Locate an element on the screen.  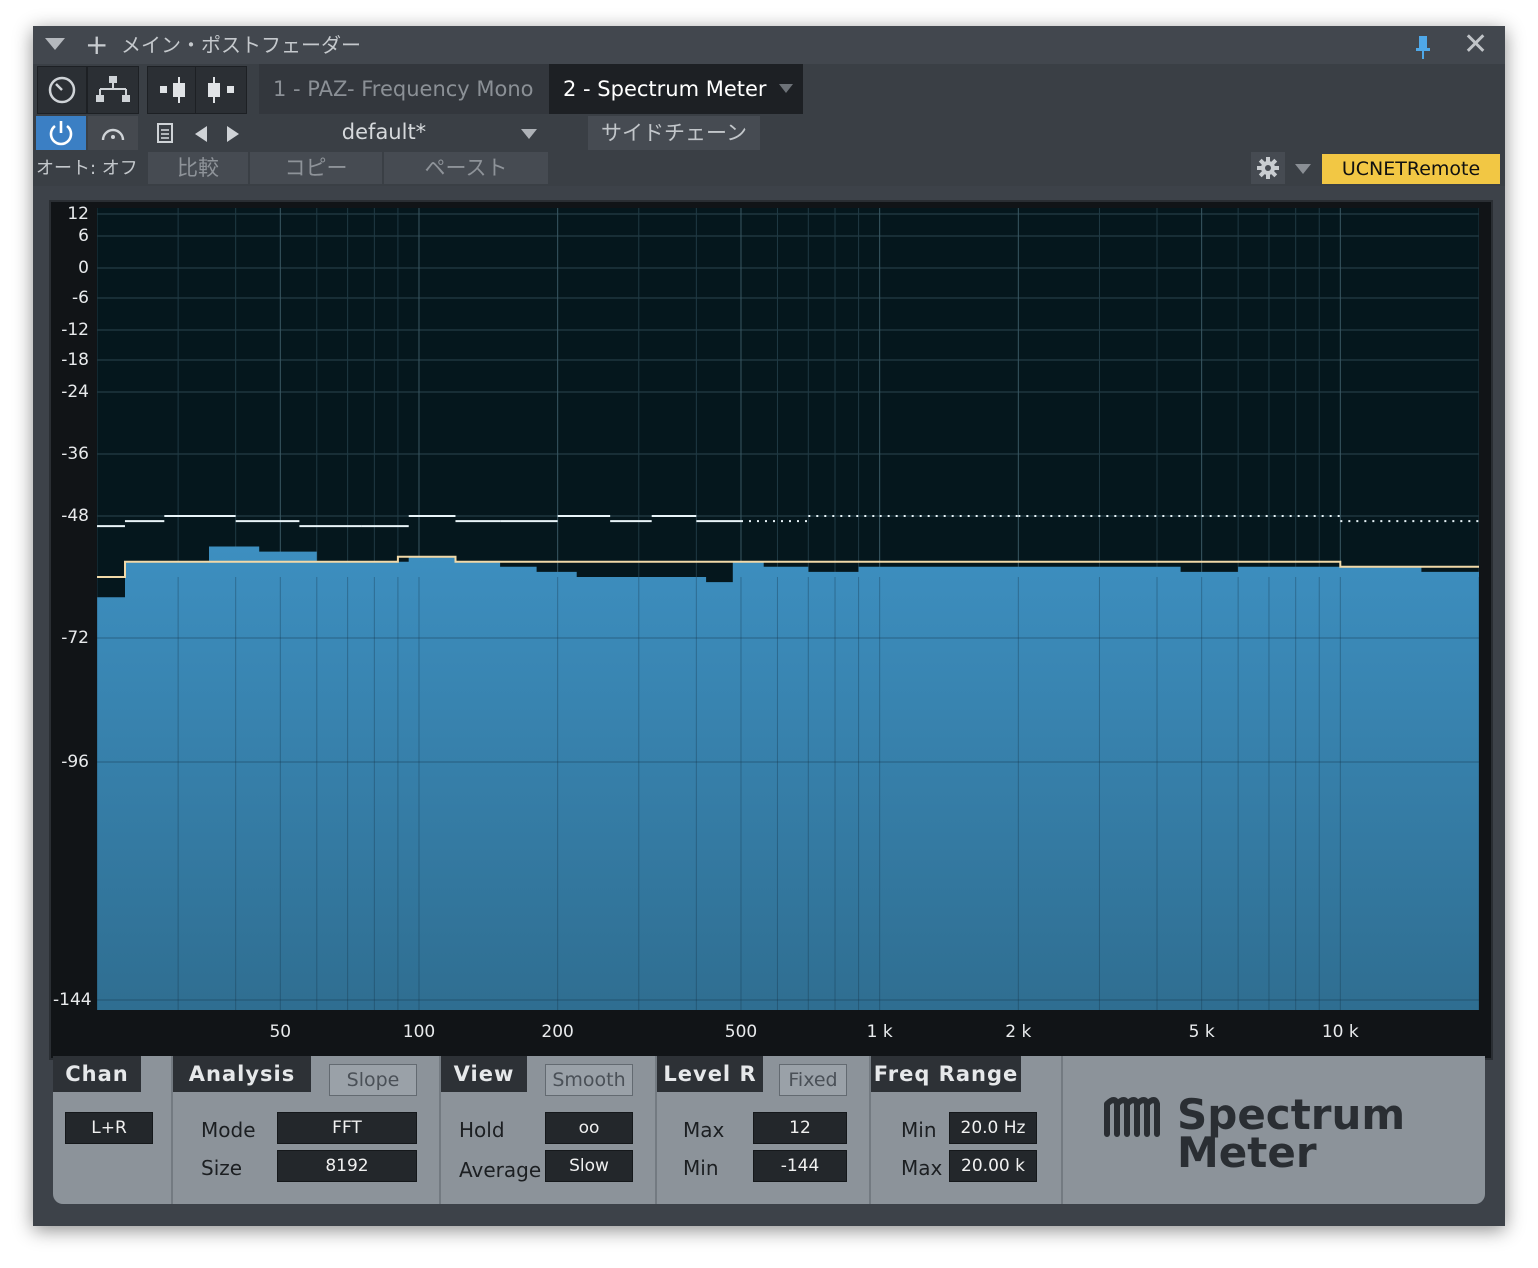
average-label: Average is located at coordinates (500, 1170).